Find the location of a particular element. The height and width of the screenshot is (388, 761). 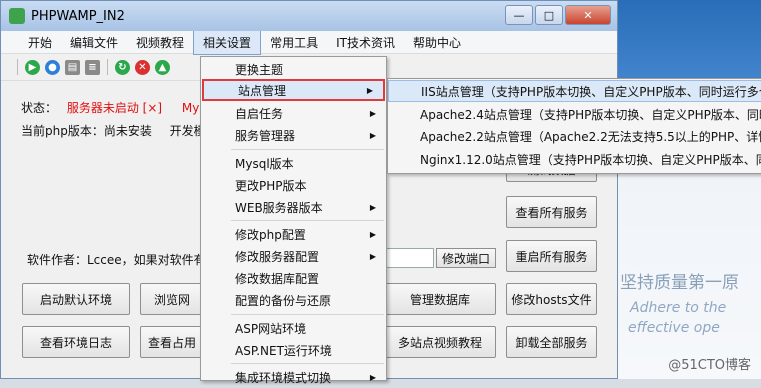

multi-site-video-button: 多站点视频教程 is located at coordinates (440, 342).